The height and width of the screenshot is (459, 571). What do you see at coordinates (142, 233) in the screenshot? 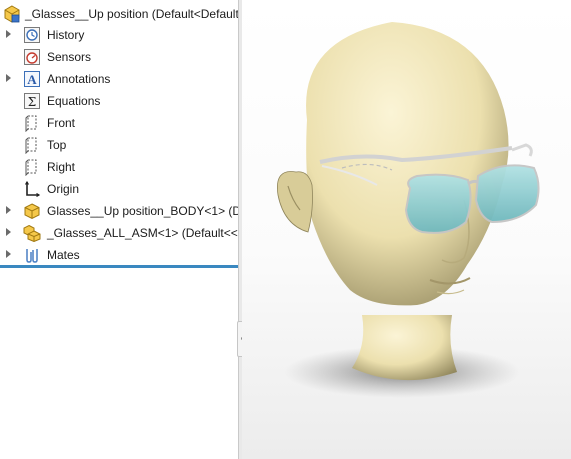
I see `tree-item-label: _Glasses_ALL_ASM<1> (Default<<D` at bounding box center [142, 233].